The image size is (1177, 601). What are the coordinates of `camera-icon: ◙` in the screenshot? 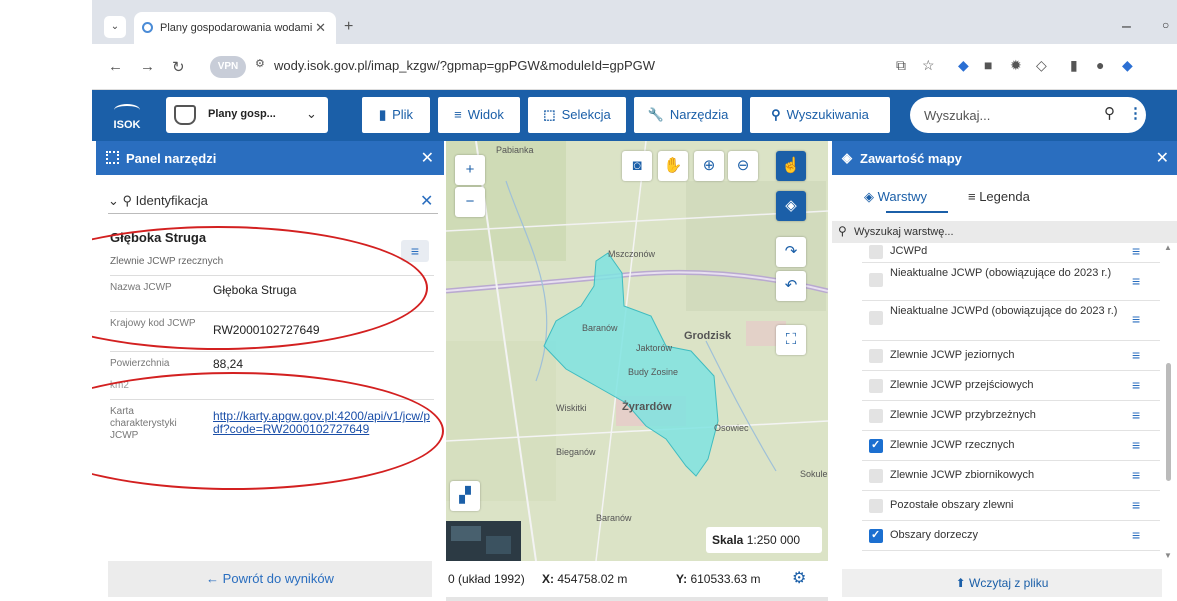 It's located at (637, 166).